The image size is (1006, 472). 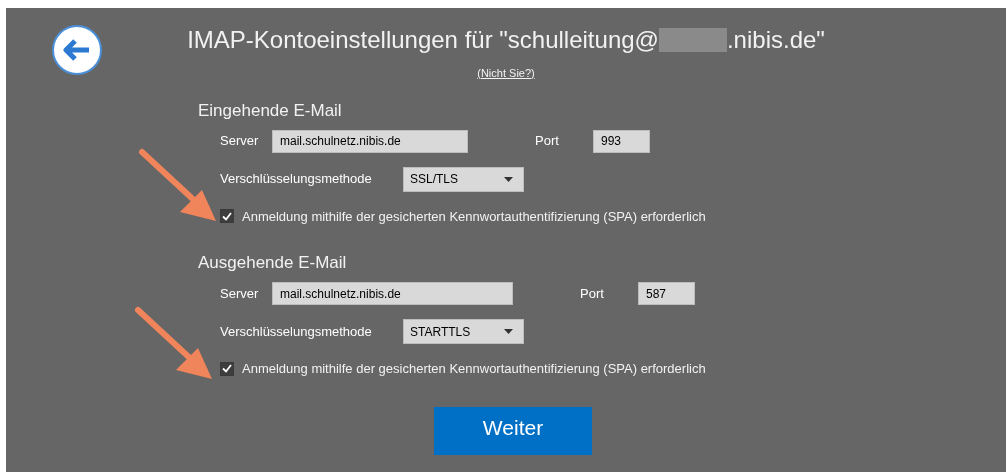 I want to click on window-title: .nibis.de", so click(x=775, y=40).